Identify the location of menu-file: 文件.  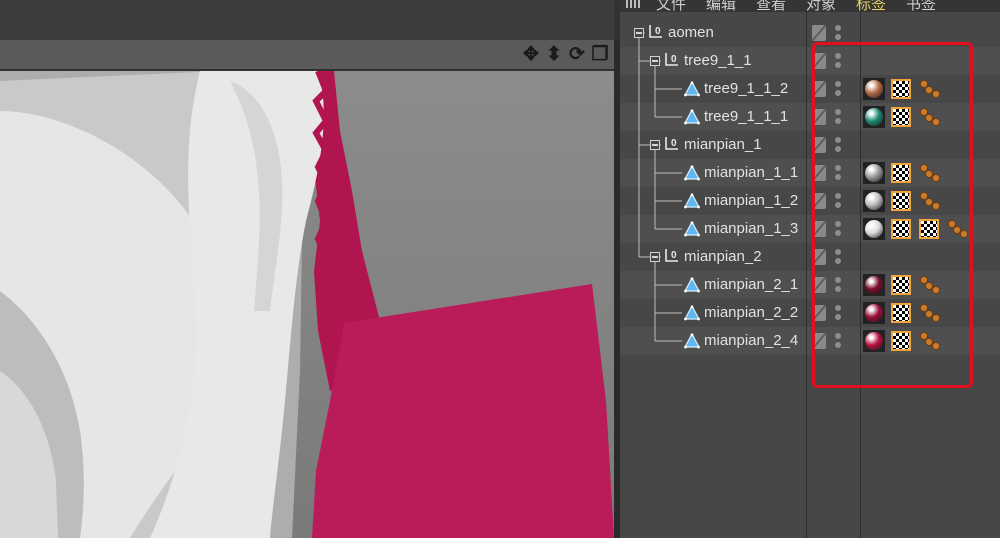
(671, 6).